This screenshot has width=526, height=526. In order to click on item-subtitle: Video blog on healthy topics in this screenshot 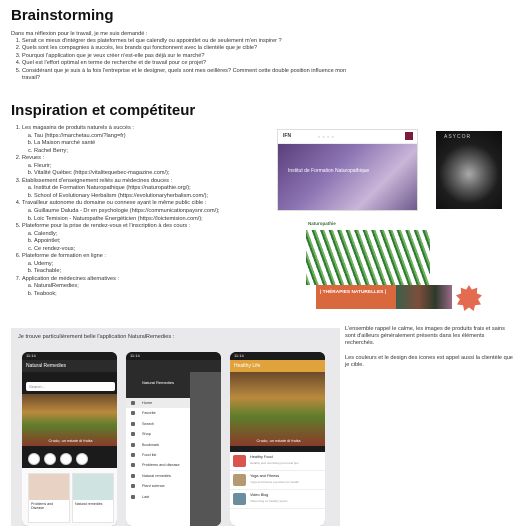, I will do `click(269, 501)`.